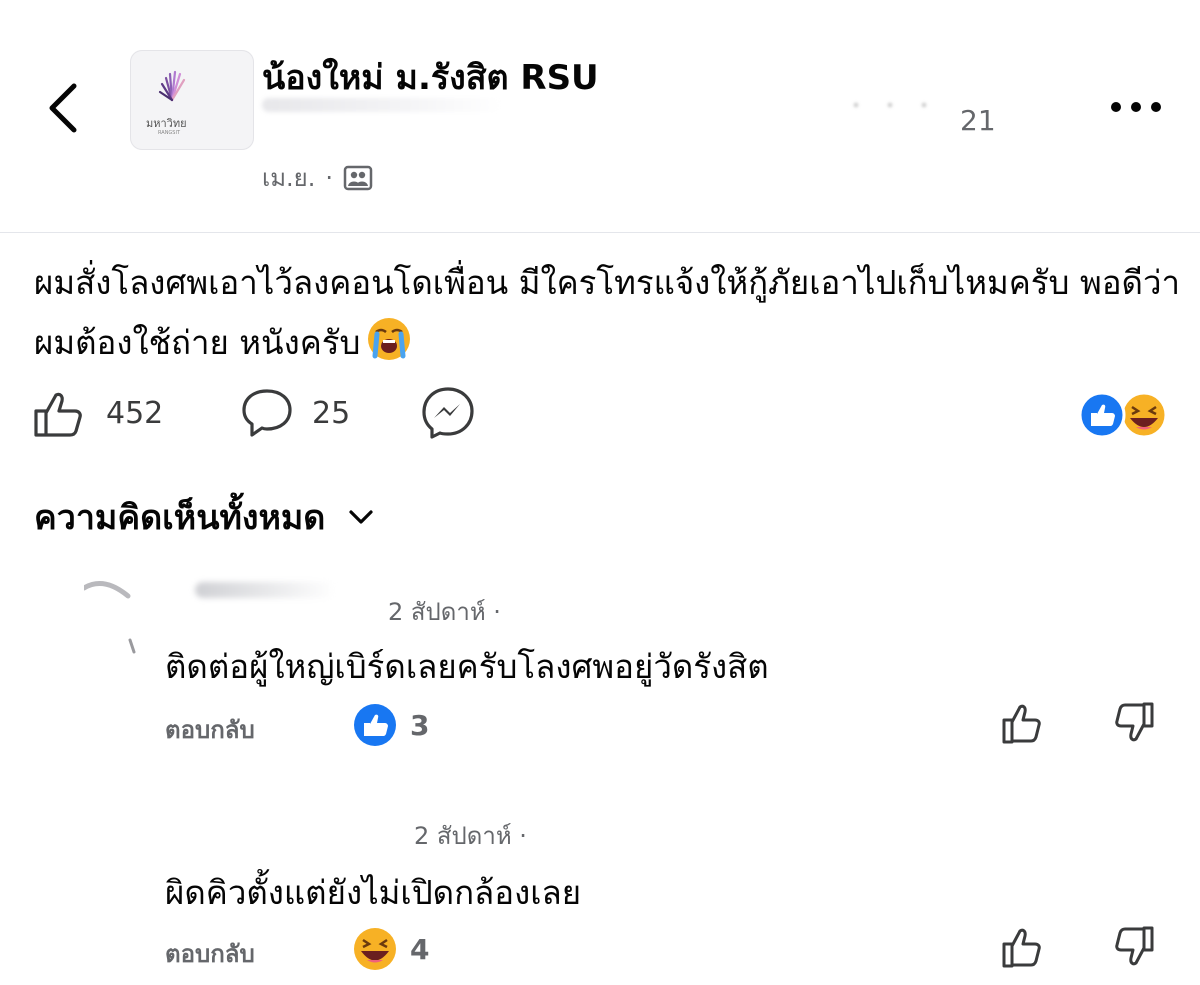 The image size is (1200, 985). I want to click on blurred-author-line, so click(382, 105).